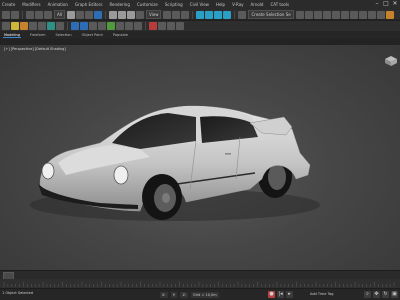 The width and height of the screenshot is (400, 300). I want to click on spinner-snap-icon, so click(227, 14).